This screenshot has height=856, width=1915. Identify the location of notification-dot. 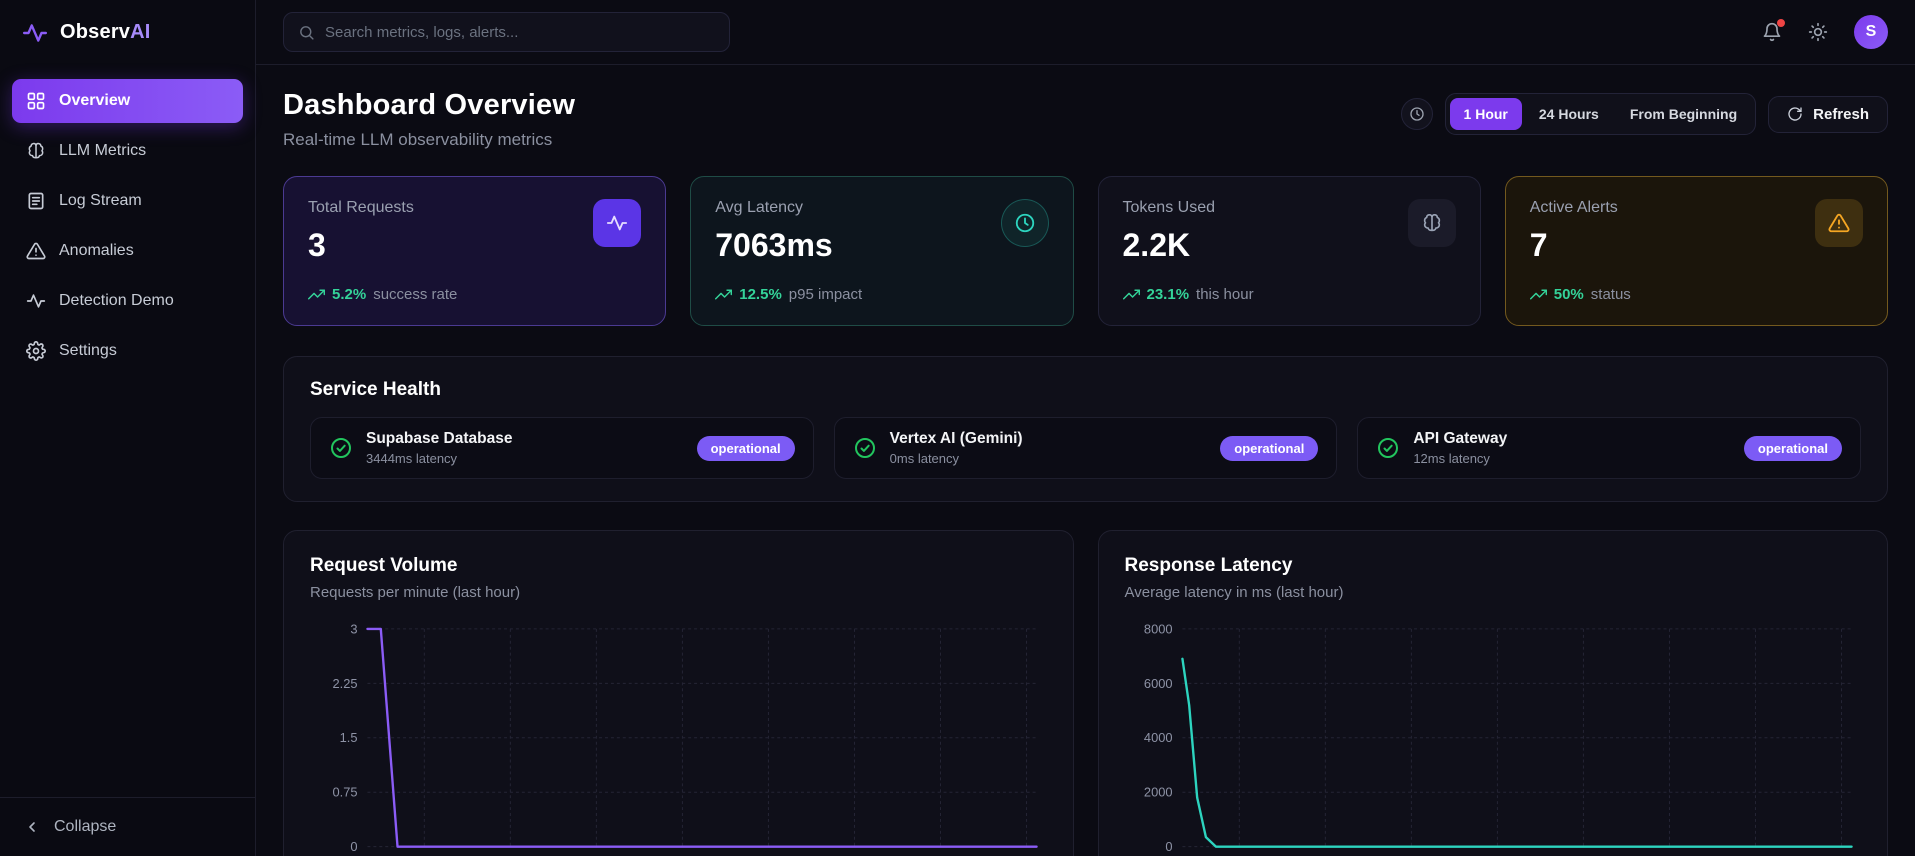
(1781, 23).